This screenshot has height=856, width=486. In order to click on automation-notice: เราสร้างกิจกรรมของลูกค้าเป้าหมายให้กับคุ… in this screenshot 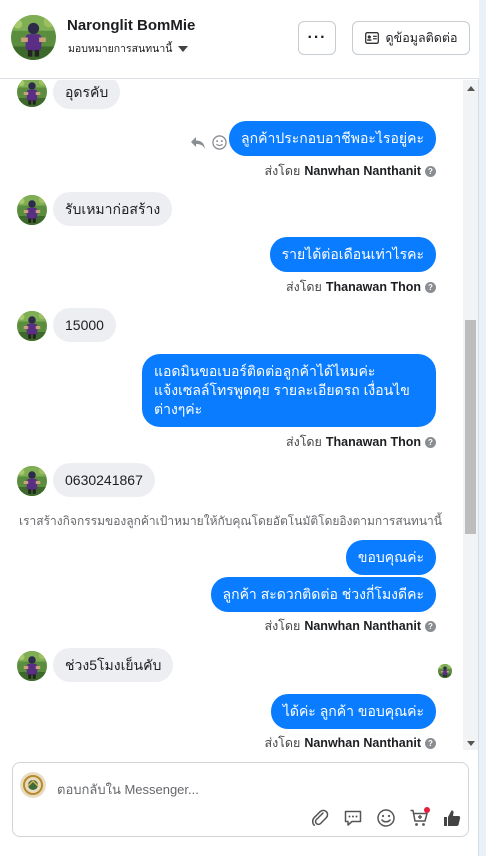, I will do `click(230, 521)`.